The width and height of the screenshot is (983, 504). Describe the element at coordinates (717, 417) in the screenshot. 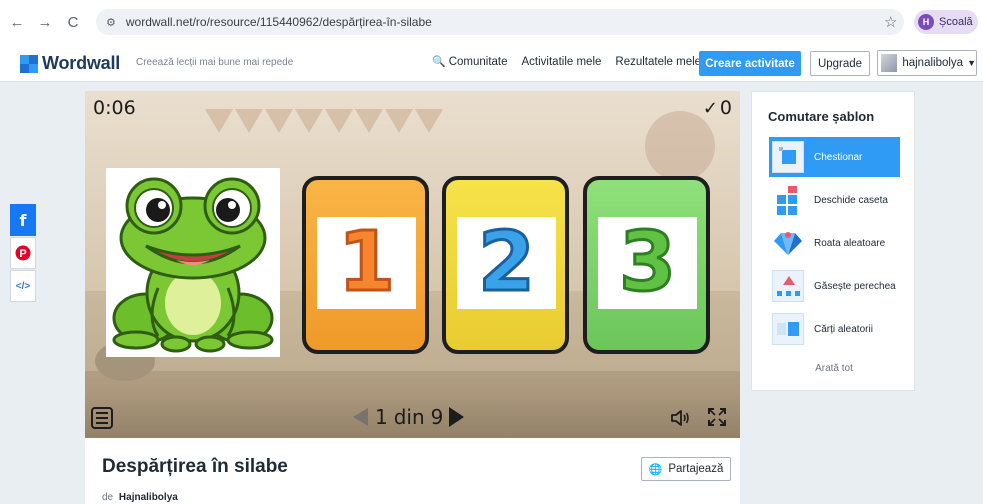

I see `fullscreen-icon` at that location.